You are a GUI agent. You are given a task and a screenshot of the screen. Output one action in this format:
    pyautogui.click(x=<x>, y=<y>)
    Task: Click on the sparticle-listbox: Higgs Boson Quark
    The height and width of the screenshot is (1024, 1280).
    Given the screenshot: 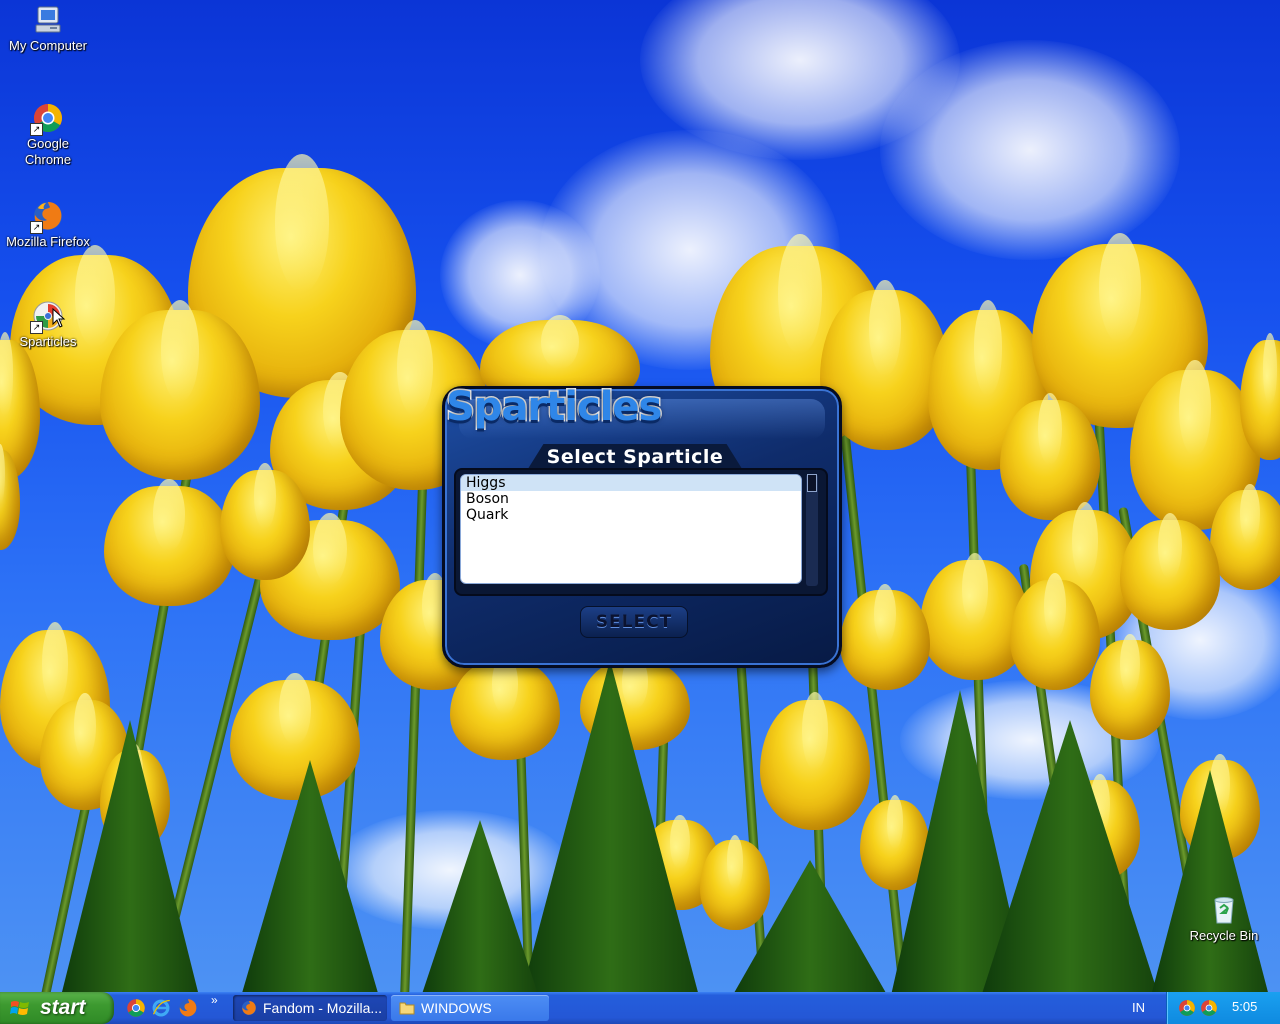 What is the action you would take?
    pyautogui.click(x=631, y=529)
    